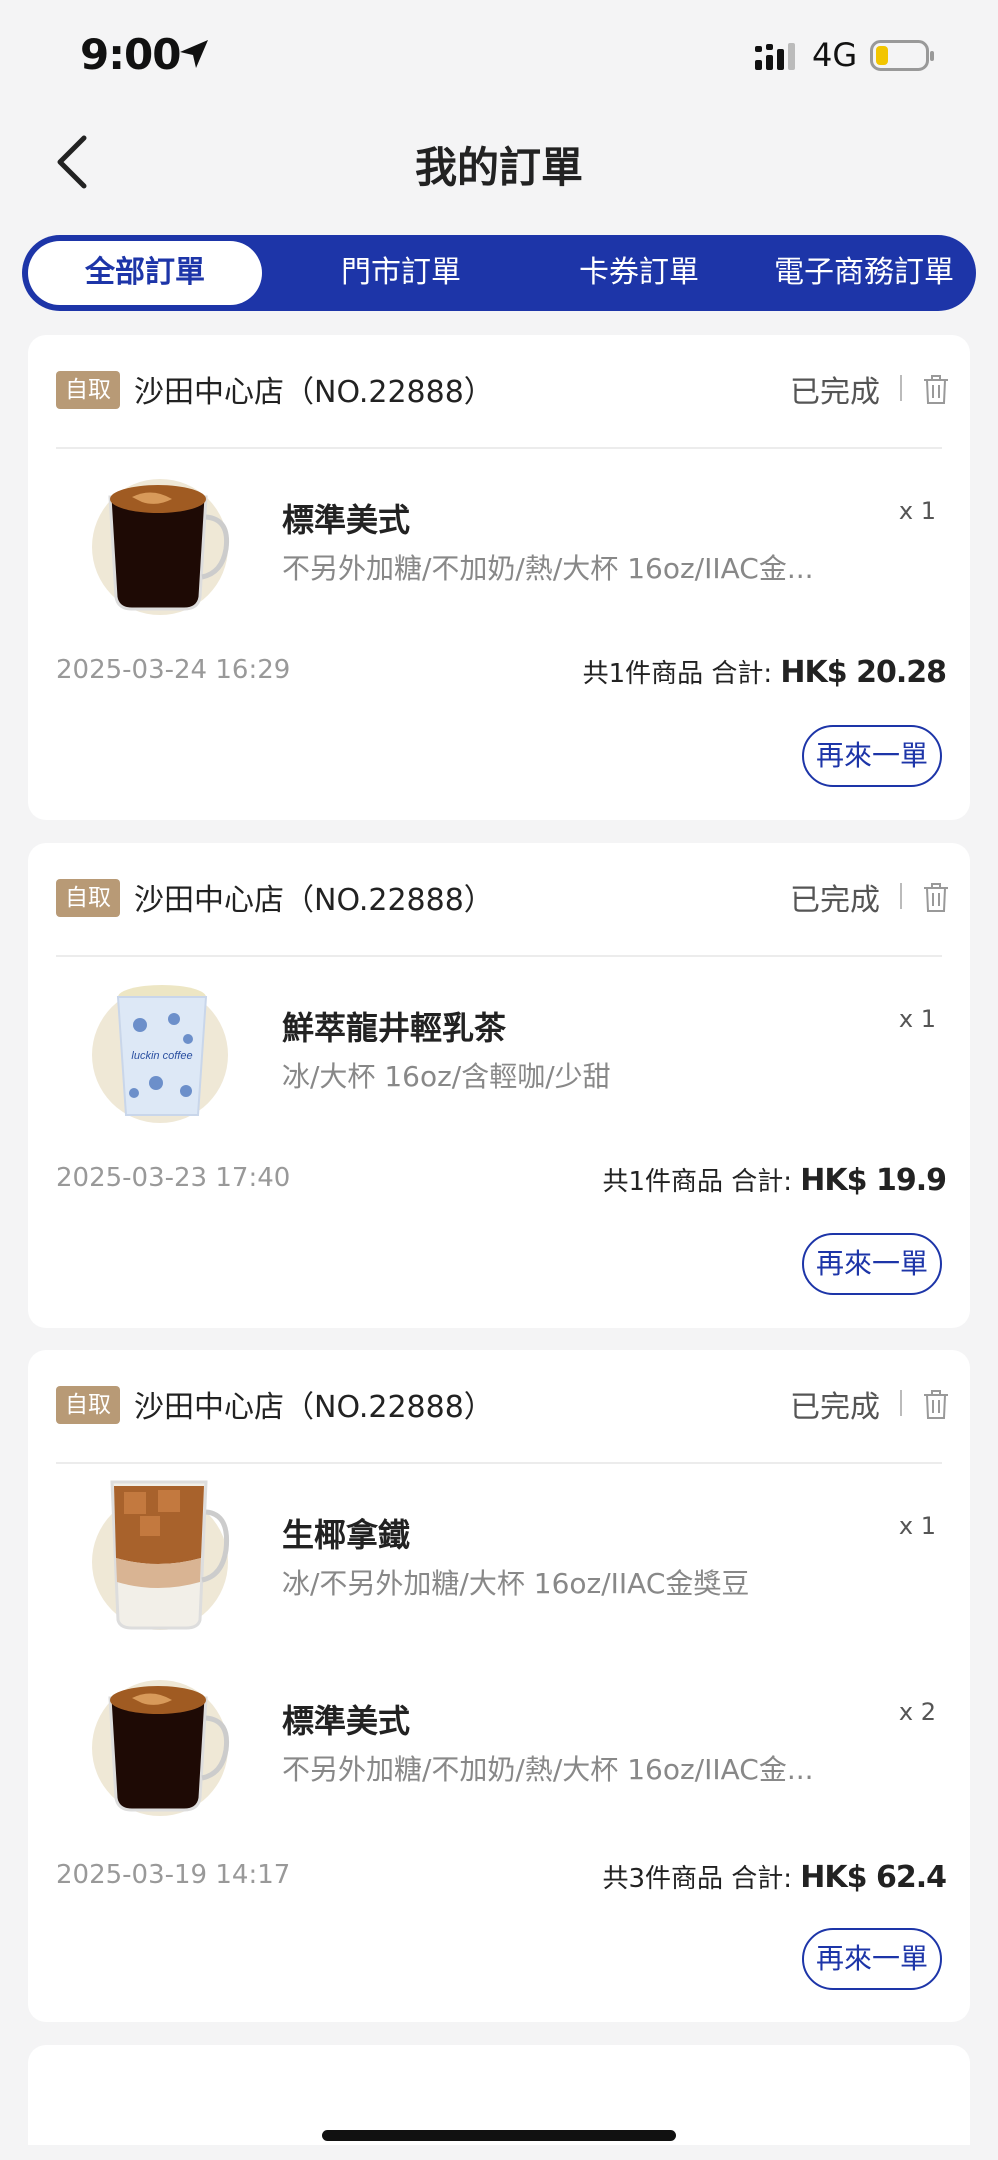 Image resolution: width=998 pixels, height=2160 pixels. Describe the element at coordinates (501, 1182) in the screenshot. I see `order-footer: 2025-03-23 17:40 共1件商品 合計: HK$ 19.9` at that location.